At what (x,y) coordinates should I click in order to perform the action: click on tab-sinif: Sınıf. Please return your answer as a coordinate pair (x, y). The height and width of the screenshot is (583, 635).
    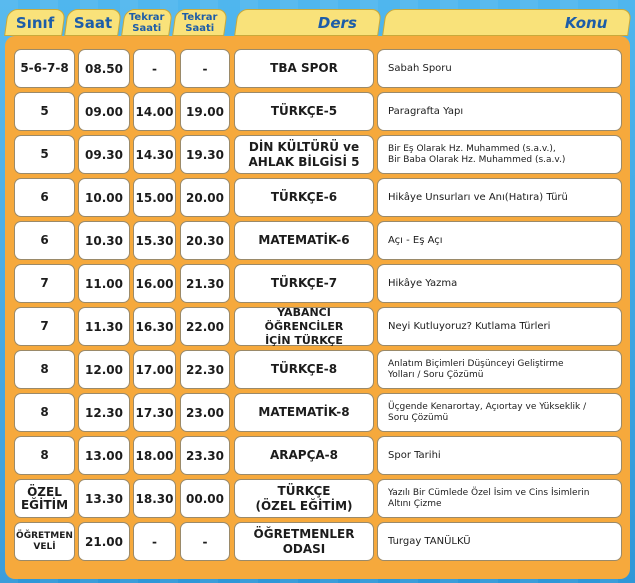
    Looking at the image, I should click on (35, 22).